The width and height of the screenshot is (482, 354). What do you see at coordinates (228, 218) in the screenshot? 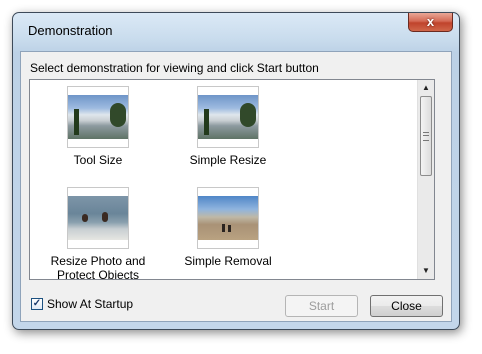
I see `desert-hikers-thumbnail` at bounding box center [228, 218].